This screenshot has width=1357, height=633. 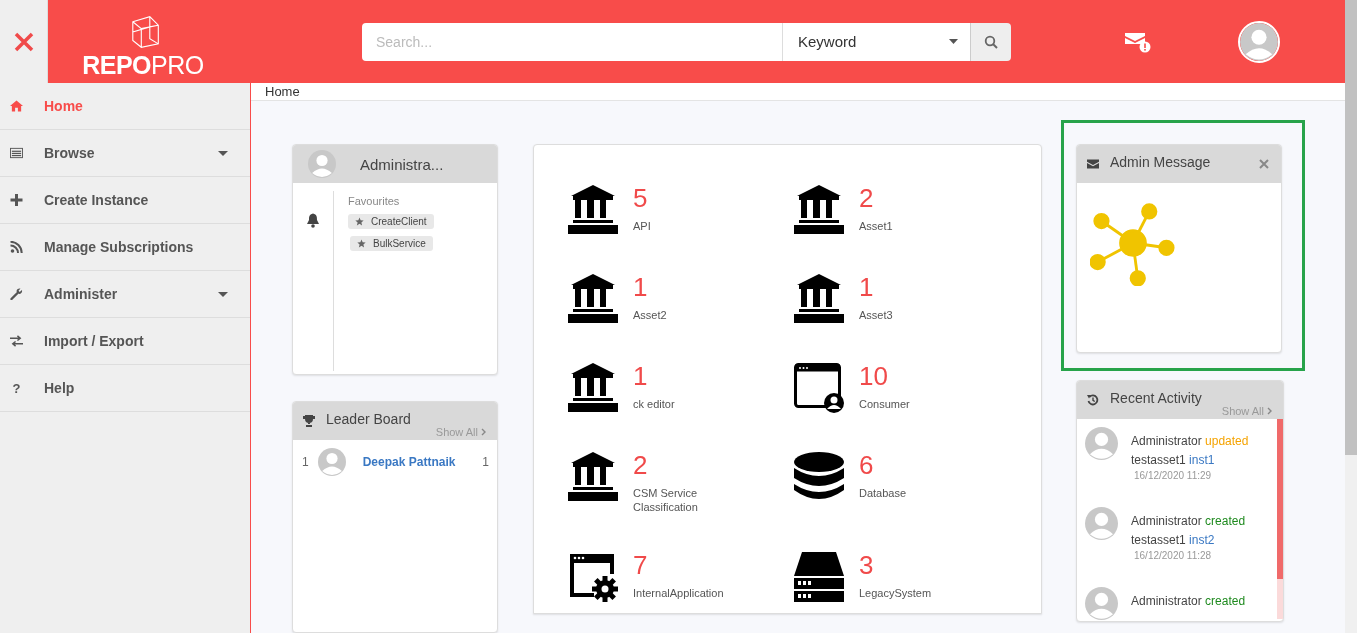 What do you see at coordinates (593, 577) in the screenshot?
I see `browser-gear-icon` at bounding box center [593, 577].